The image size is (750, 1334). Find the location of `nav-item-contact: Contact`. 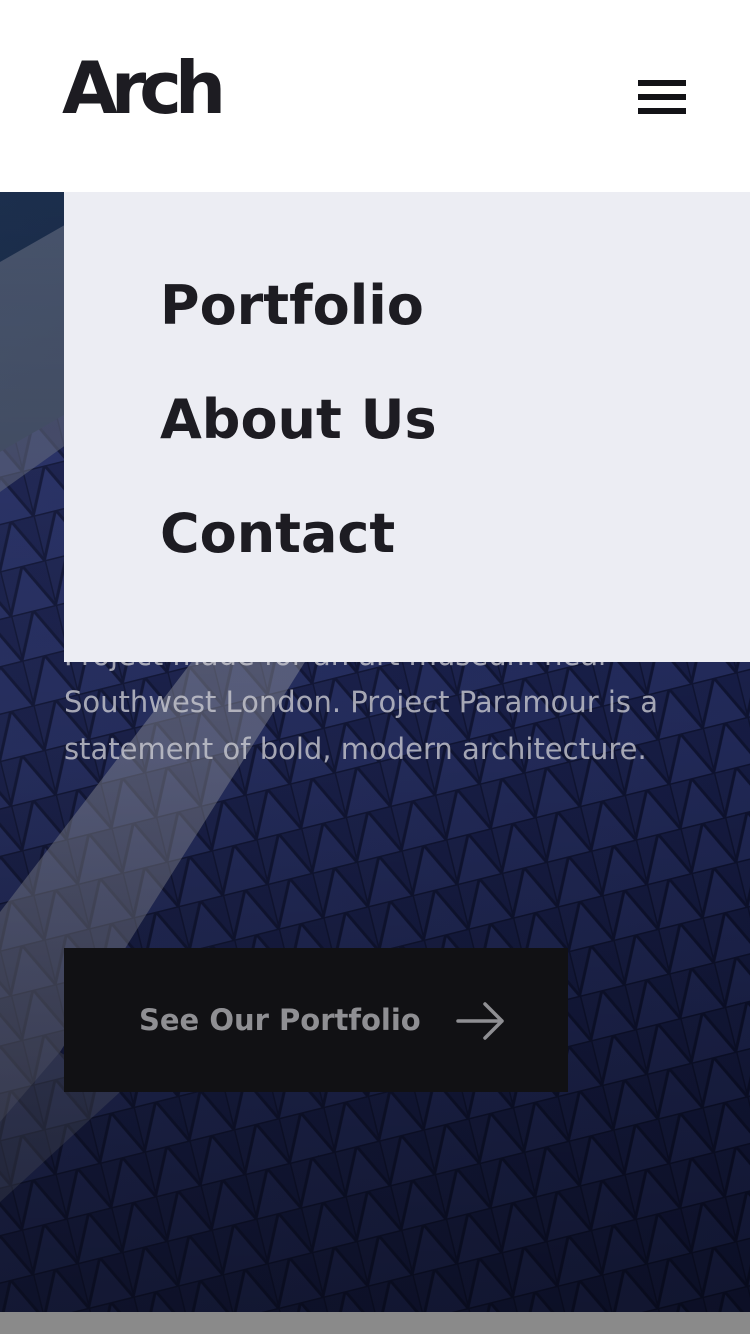

nav-item-contact: Contact is located at coordinates (277, 534).